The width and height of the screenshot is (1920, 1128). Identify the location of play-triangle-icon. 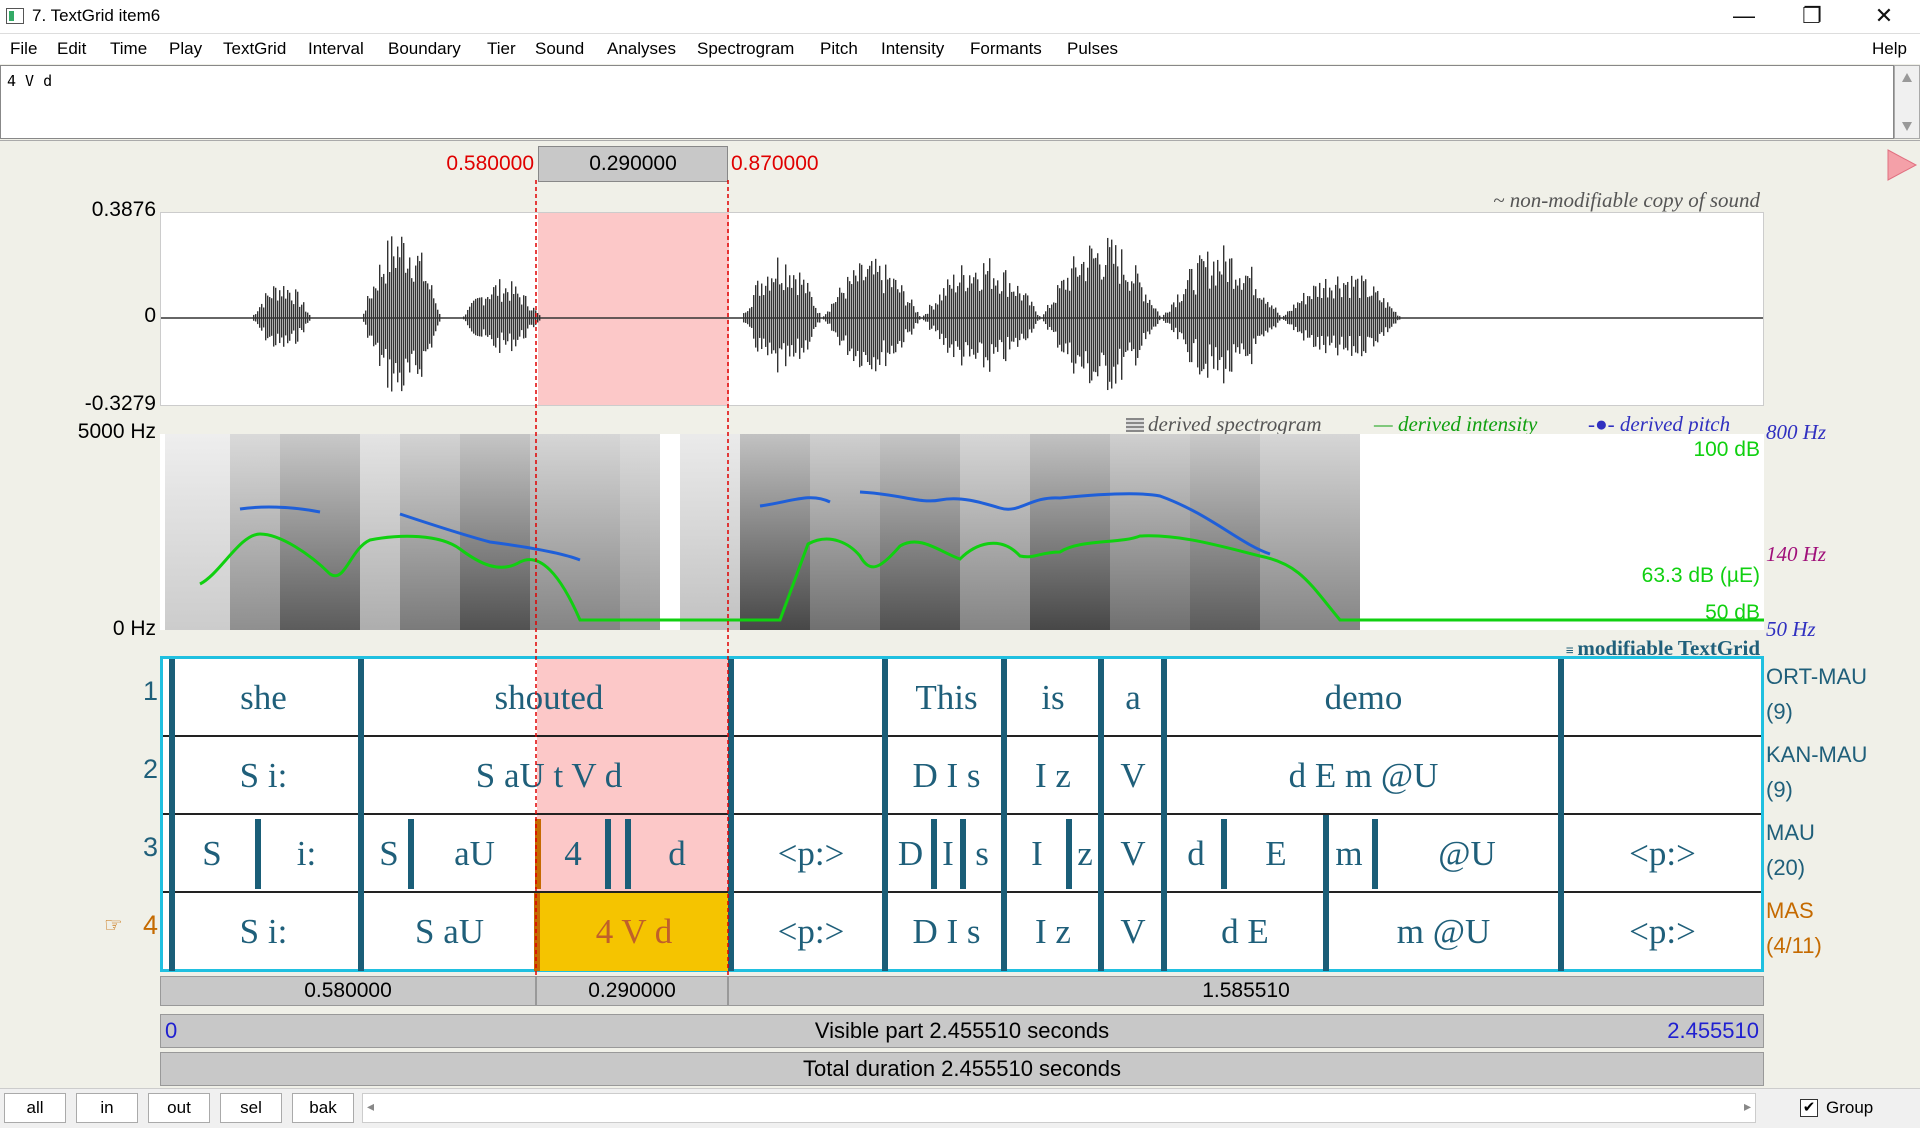
(1902, 165).